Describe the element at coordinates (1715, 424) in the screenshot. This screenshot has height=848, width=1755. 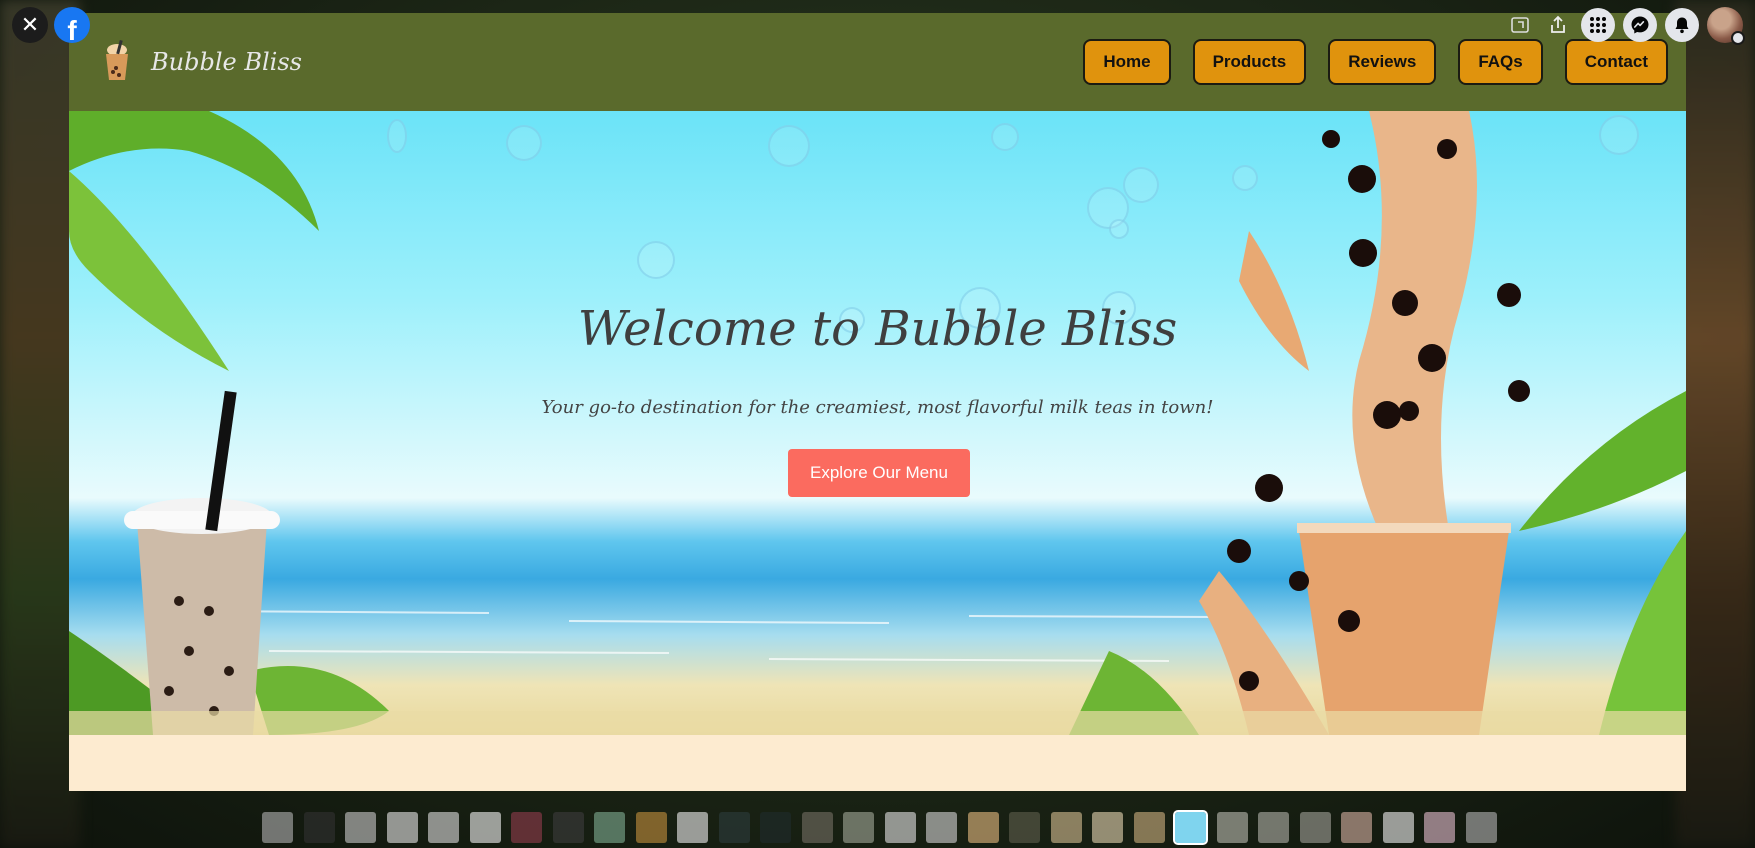
I see `backdrop-right` at that location.